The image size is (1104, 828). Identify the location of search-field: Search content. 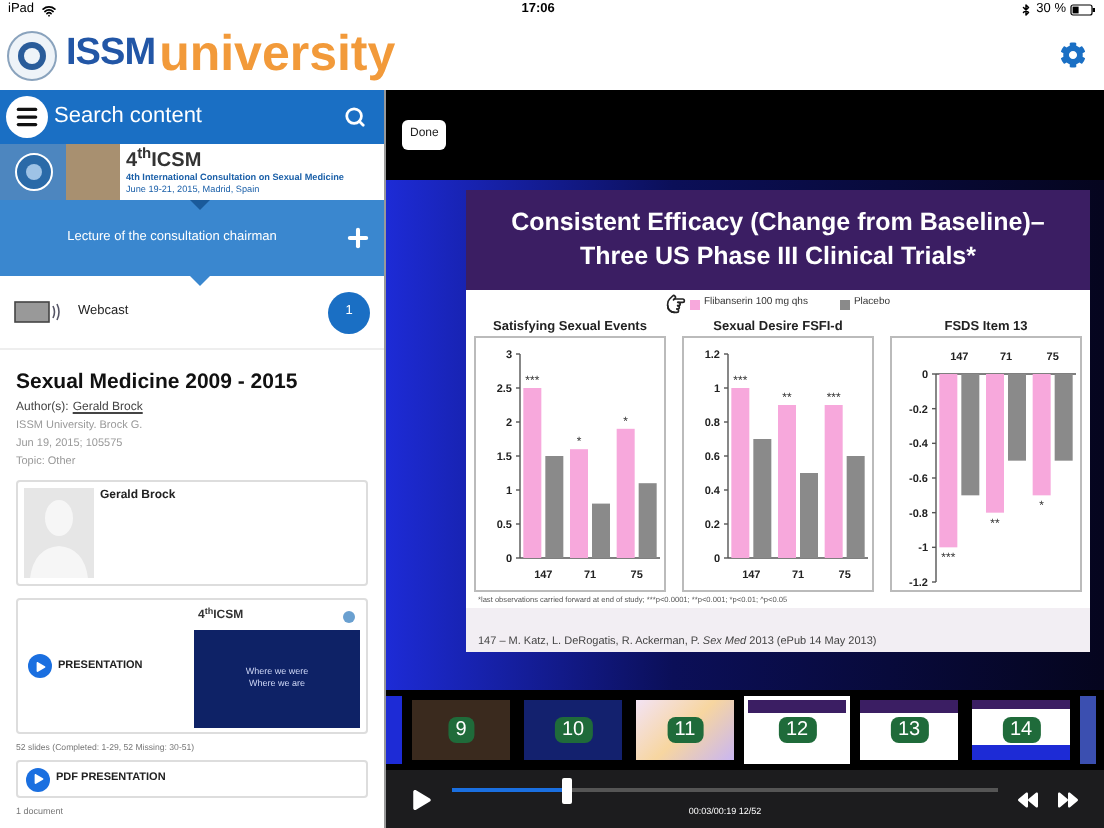
(196, 117).